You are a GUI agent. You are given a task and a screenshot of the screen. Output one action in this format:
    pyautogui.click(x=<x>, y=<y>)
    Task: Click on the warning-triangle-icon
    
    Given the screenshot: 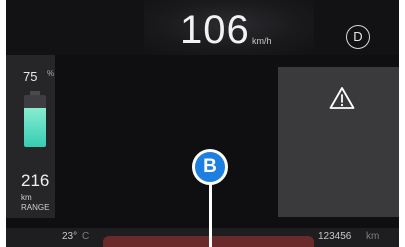 What is the action you would take?
    pyautogui.click(x=342, y=98)
    